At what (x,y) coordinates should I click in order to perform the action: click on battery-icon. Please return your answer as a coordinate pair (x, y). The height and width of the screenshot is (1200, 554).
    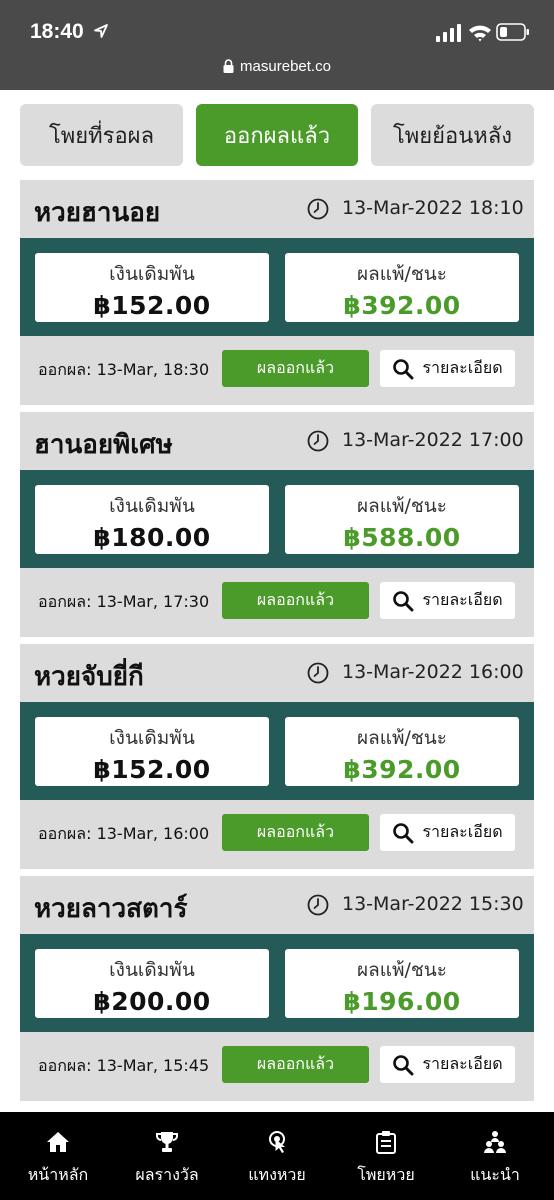
    Looking at the image, I should click on (512, 32).